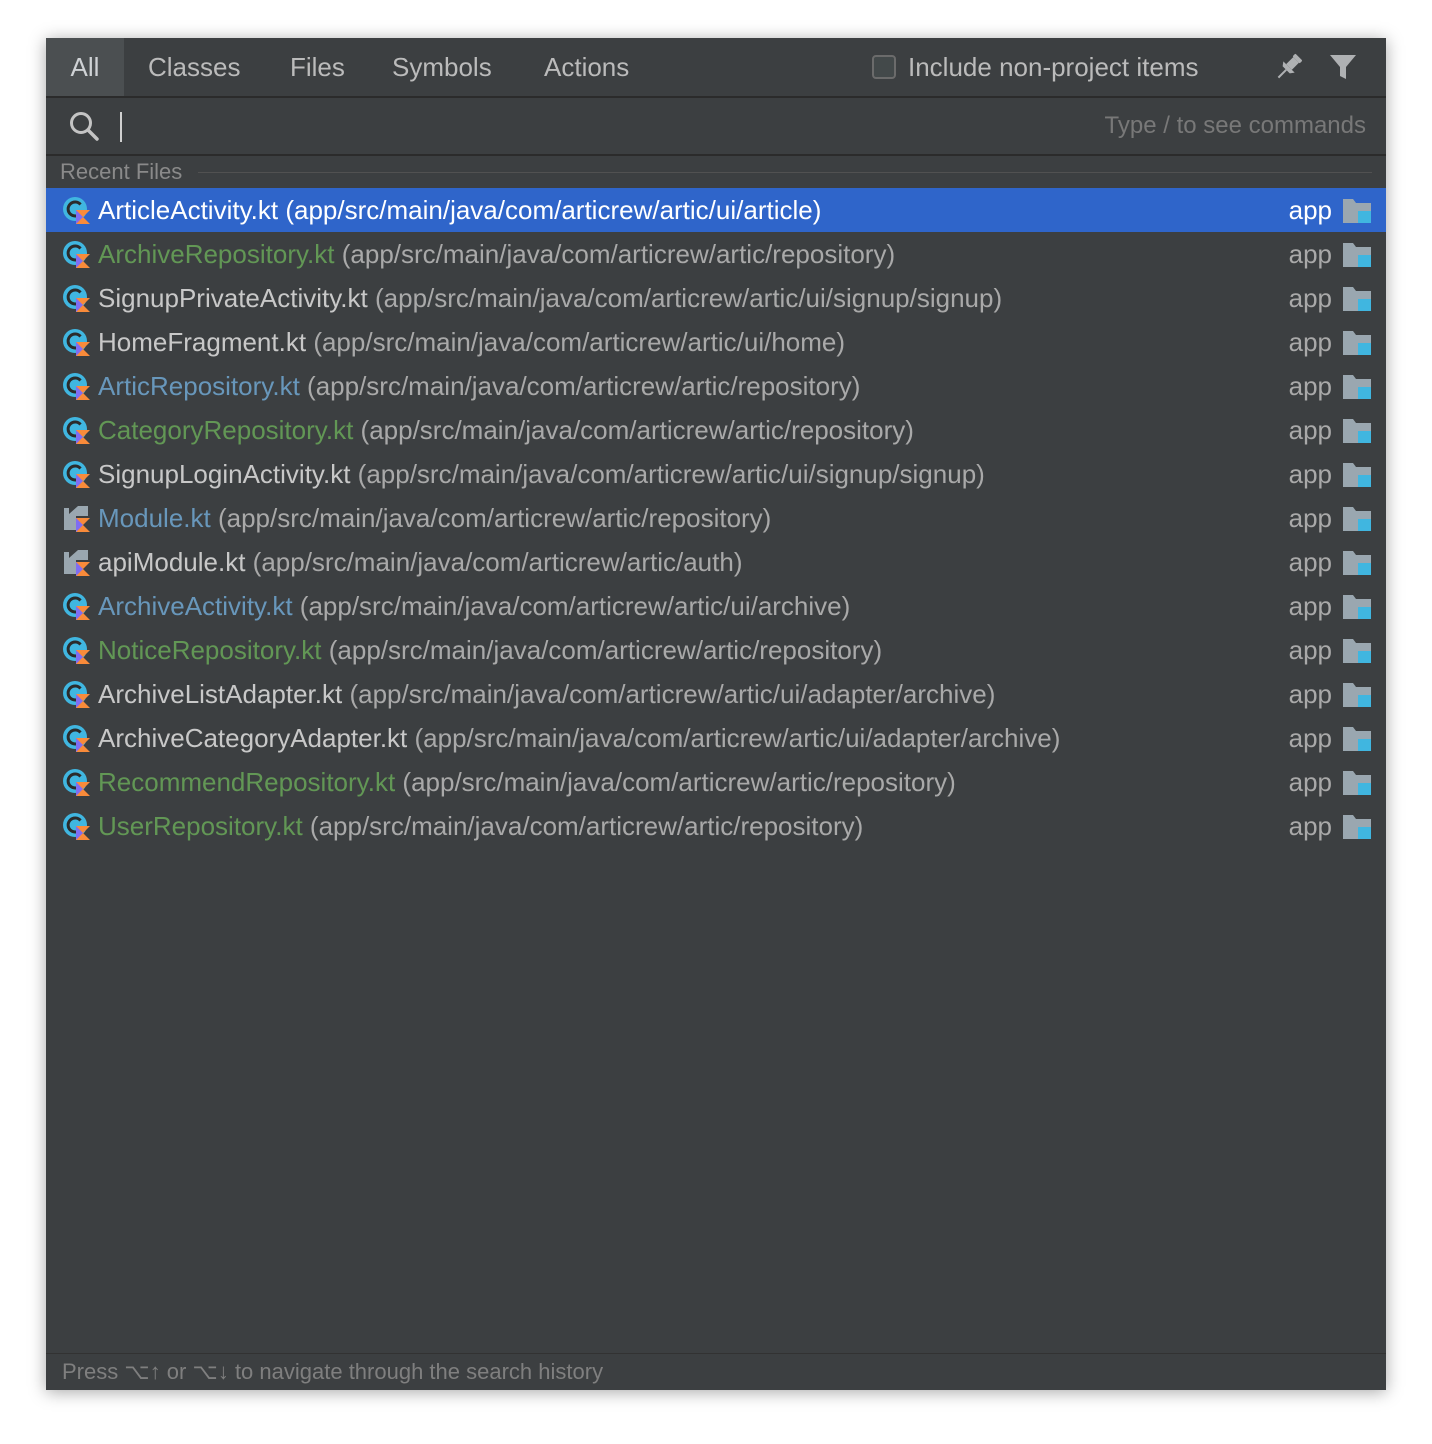 This screenshot has width=1432, height=1444. What do you see at coordinates (188, 210) in the screenshot?
I see `file-name: ArticleActivity.kt` at bounding box center [188, 210].